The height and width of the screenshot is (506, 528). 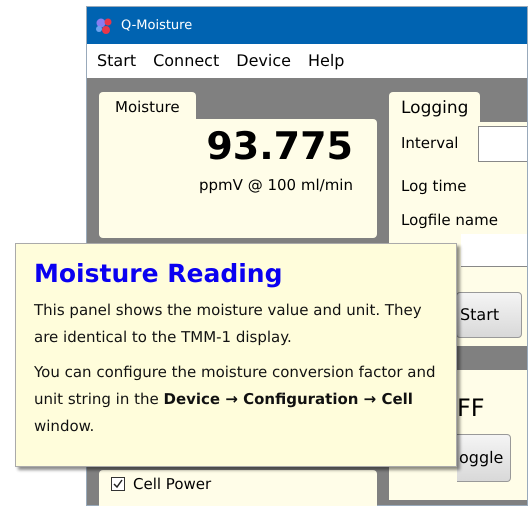 I want to click on logfile-label: Logfile name, so click(x=450, y=220).